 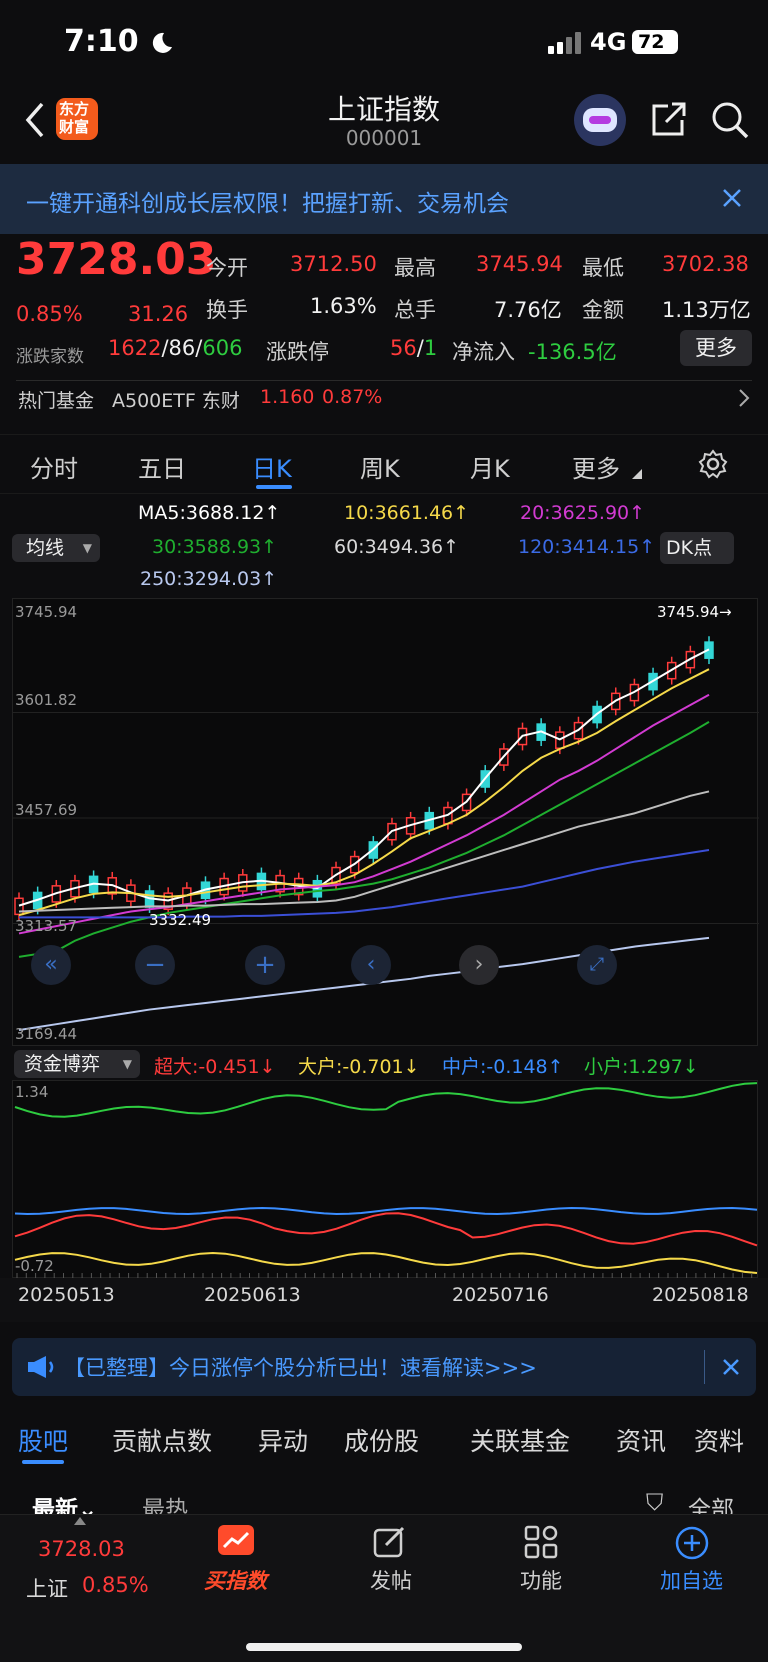 What do you see at coordinates (541, 1542) in the screenshot?
I see `grid-apps-icon` at bounding box center [541, 1542].